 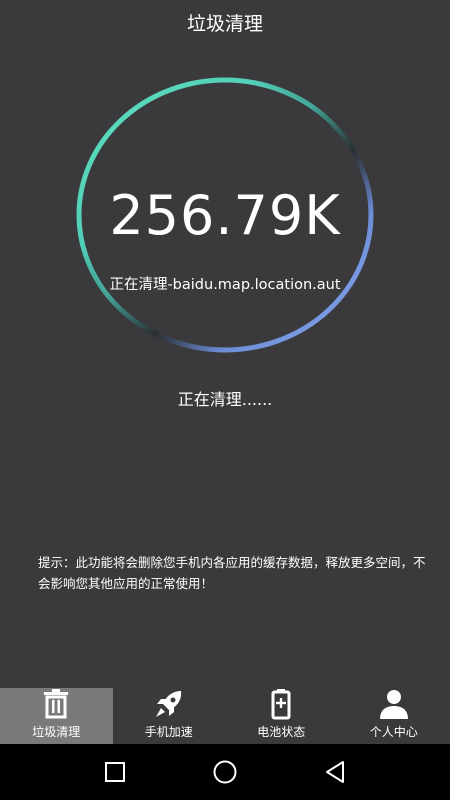 What do you see at coordinates (168, 704) in the screenshot?
I see `rocket-icon` at bounding box center [168, 704].